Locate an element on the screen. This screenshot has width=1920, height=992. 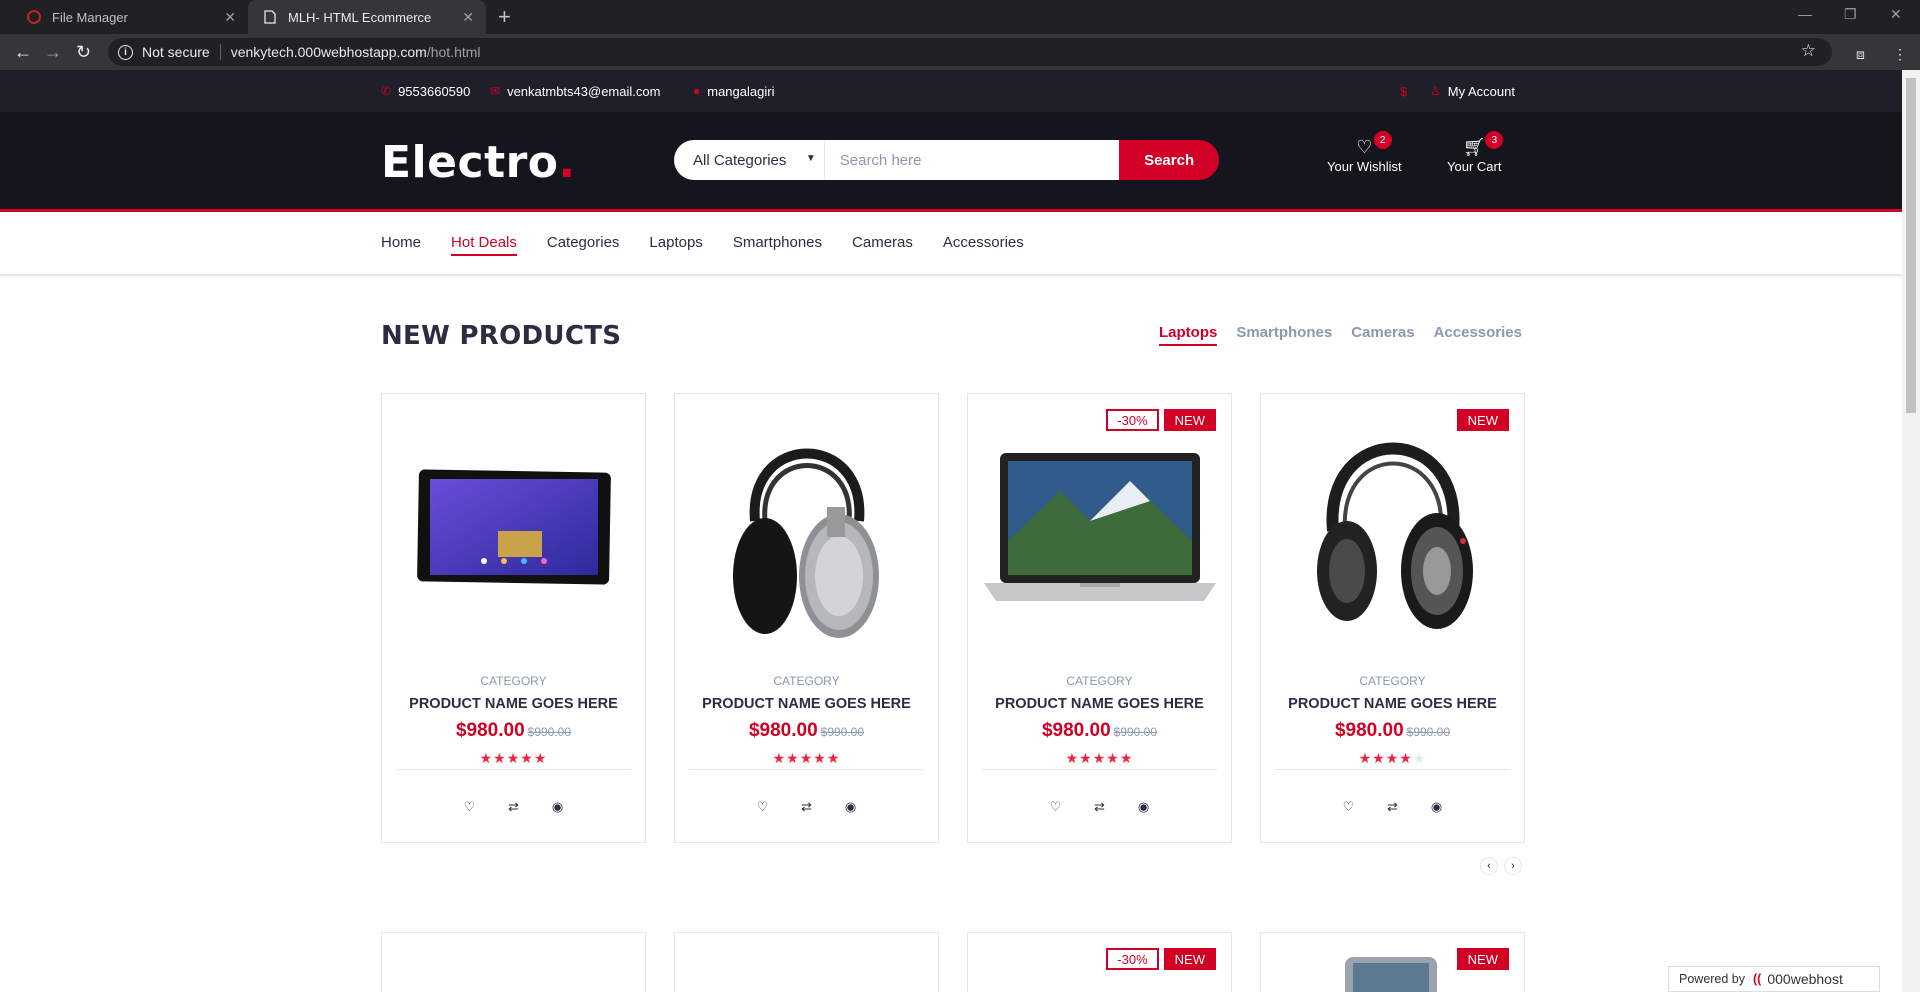
bookmark-star-icon: ☆ is located at coordinates (1808, 51).